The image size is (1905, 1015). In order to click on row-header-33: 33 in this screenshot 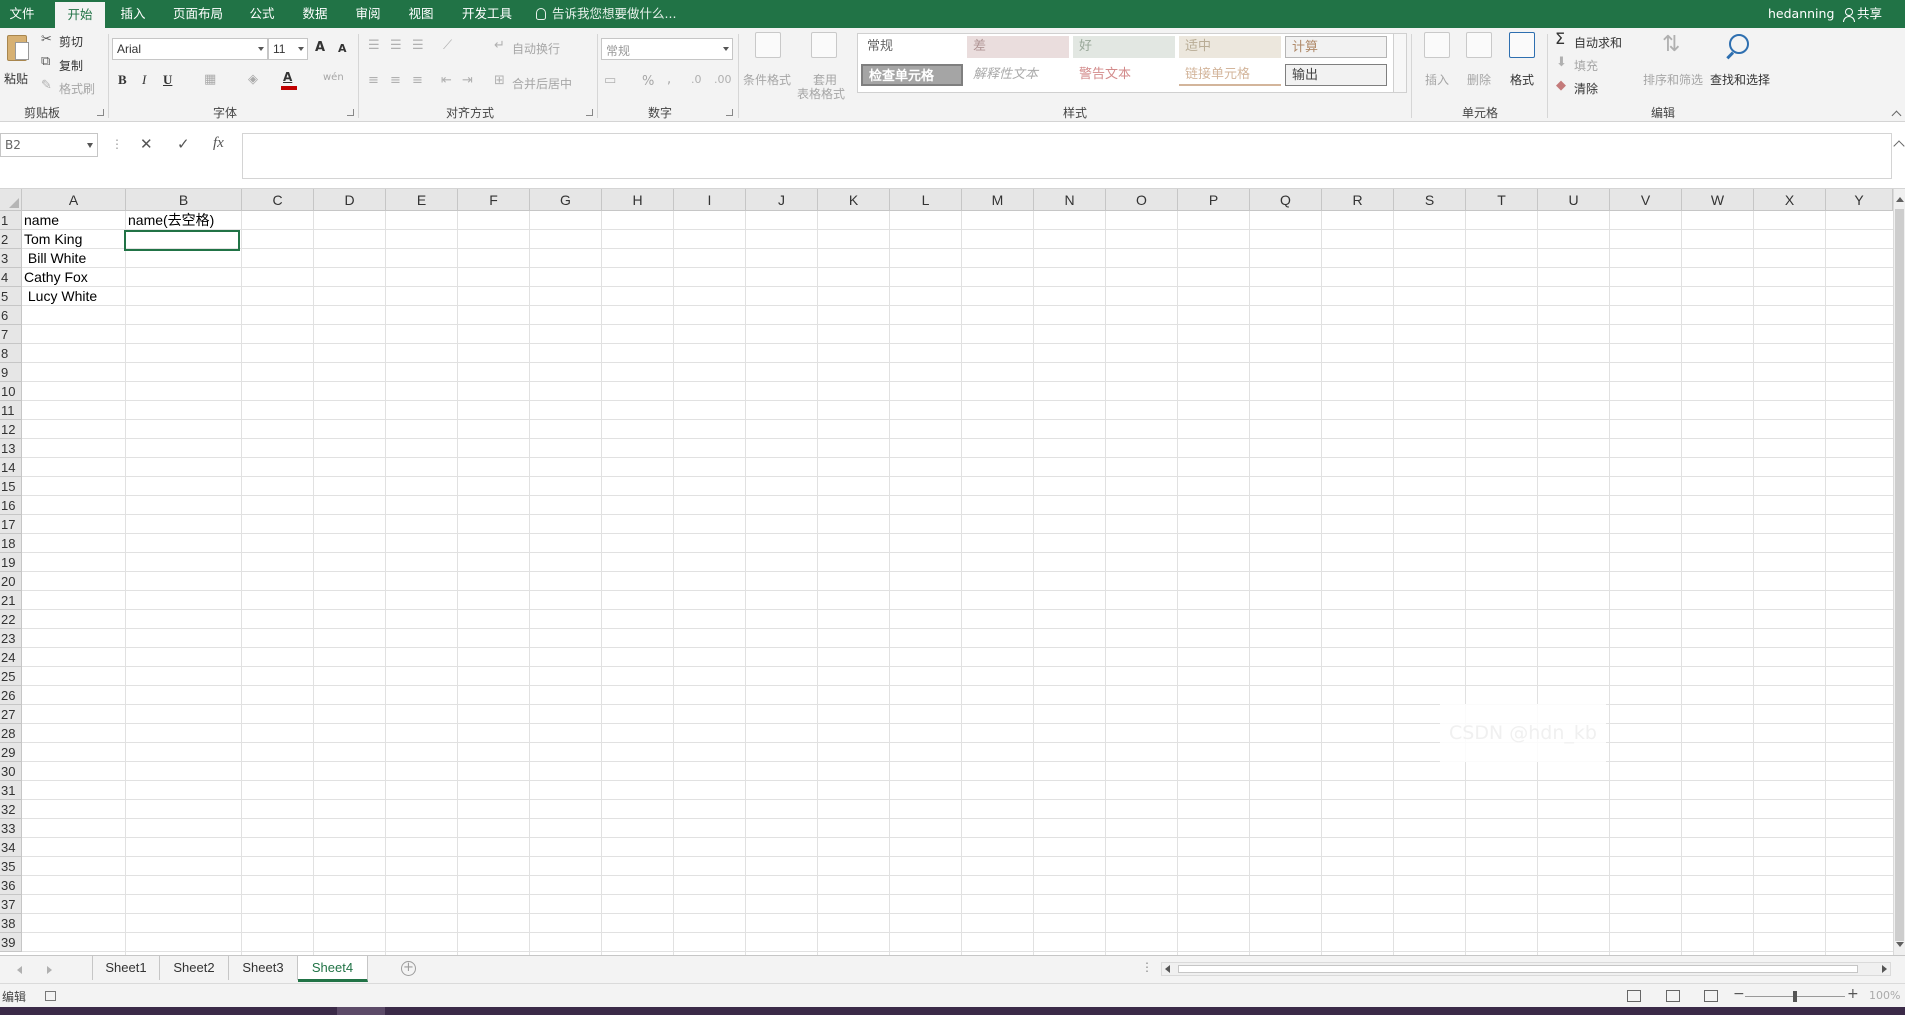, I will do `click(11, 828)`.